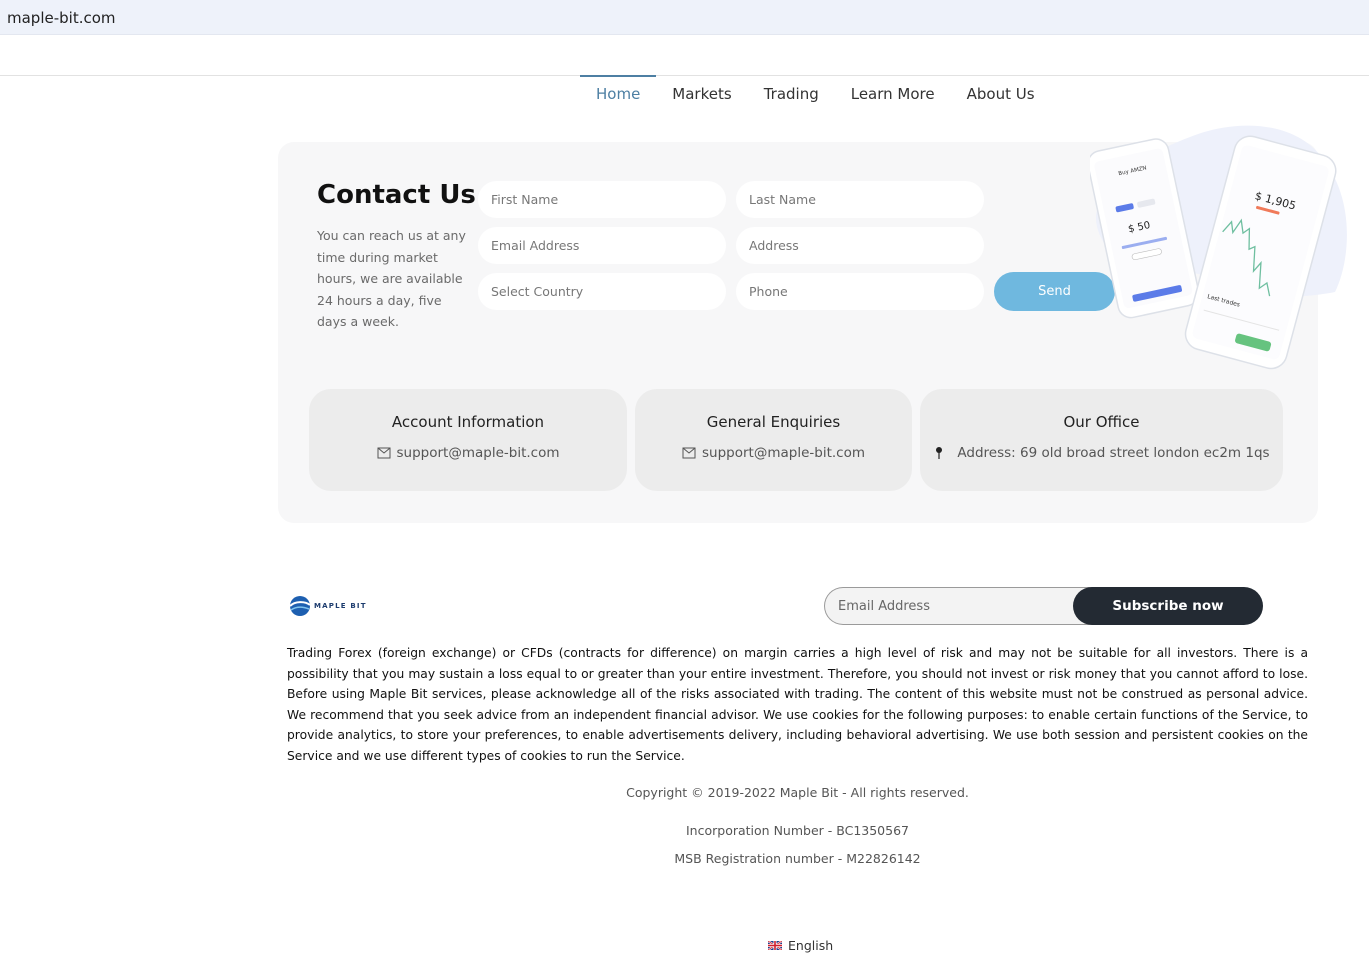  Describe the element at coordinates (1101, 422) in the screenshot. I see `card-title: Our Office` at that location.